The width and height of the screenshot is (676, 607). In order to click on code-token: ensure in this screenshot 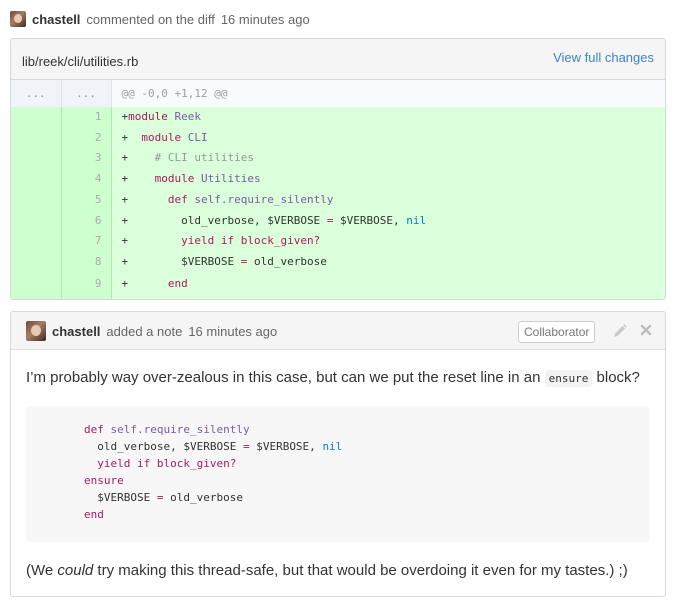, I will do `click(104, 480)`.